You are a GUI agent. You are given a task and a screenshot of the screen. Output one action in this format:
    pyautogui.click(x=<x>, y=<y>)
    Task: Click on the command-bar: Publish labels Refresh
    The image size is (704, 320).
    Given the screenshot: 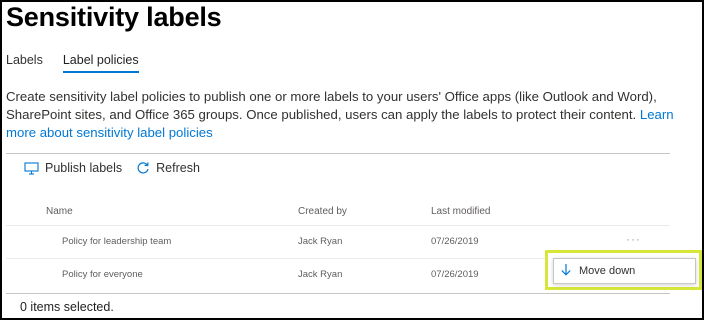 What is the action you would take?
    pyautogui.click(x=112, y=168)
    